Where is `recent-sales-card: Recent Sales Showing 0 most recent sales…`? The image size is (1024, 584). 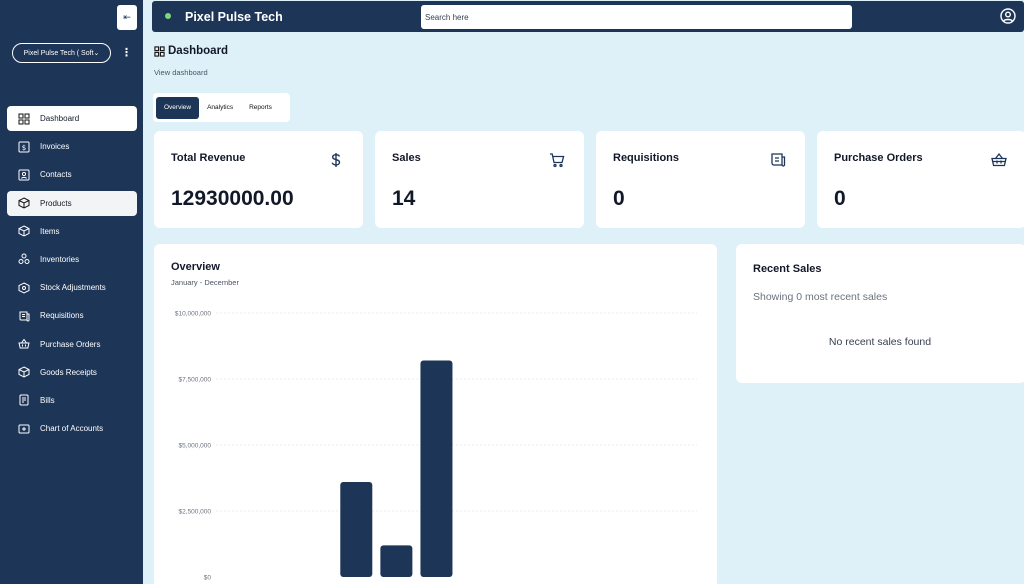 recent-sales-card: Recent Sales Showing 0 most recent sales… is located at coordinates (880, 313).